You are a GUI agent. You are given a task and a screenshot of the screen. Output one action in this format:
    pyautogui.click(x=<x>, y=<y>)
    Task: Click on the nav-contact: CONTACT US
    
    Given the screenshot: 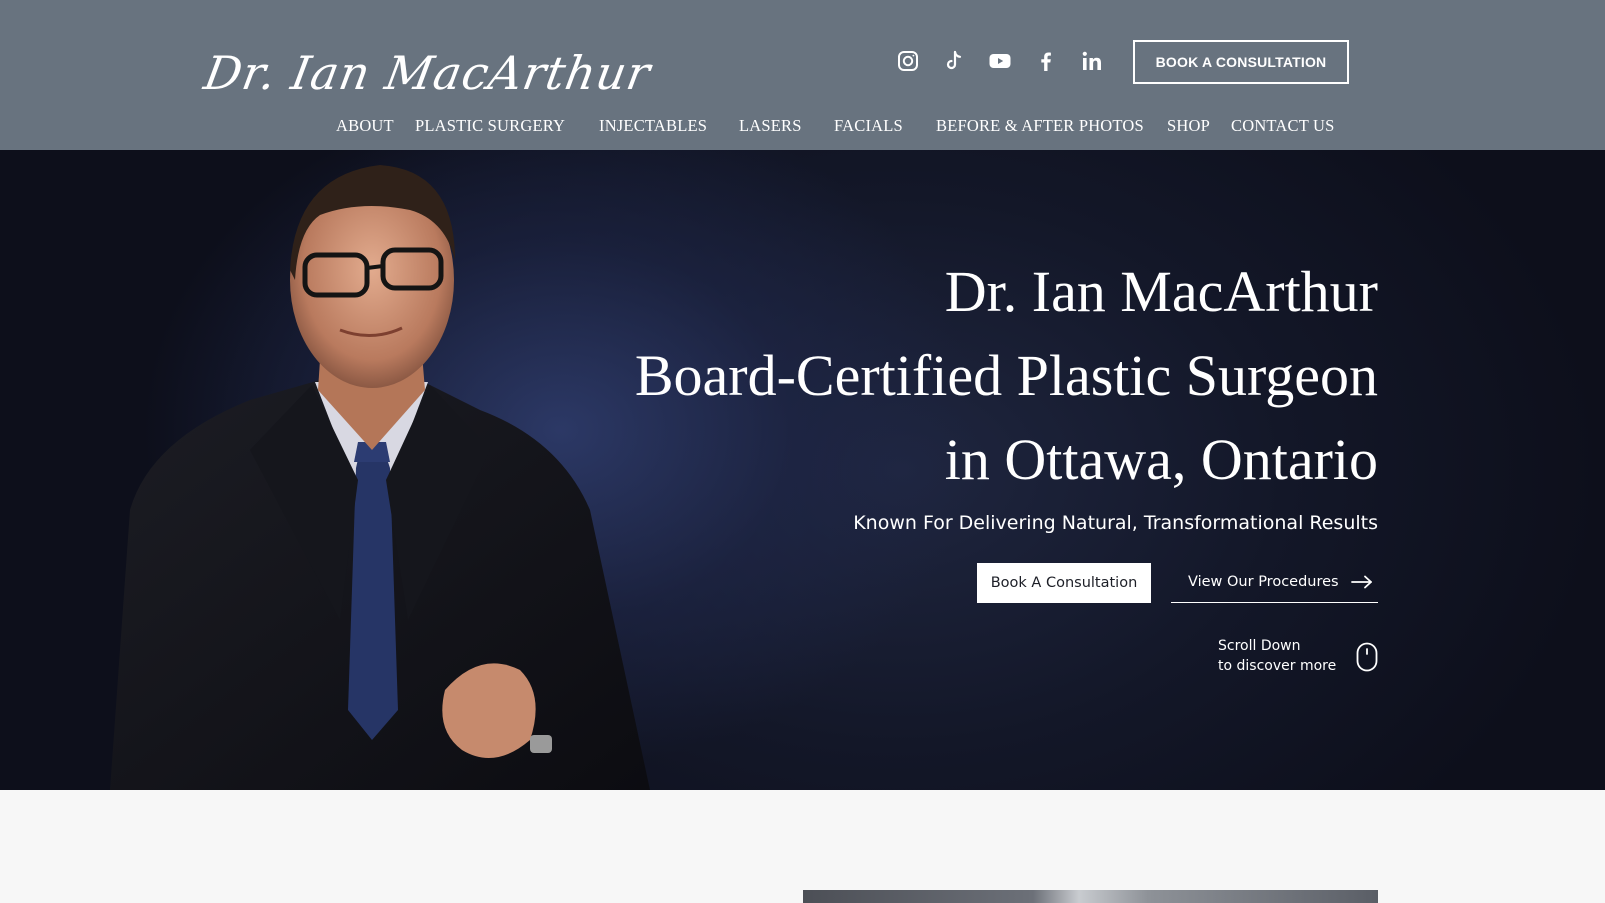 What is the action you would take?
    pyautogui.click(x=1283, y=126)
    